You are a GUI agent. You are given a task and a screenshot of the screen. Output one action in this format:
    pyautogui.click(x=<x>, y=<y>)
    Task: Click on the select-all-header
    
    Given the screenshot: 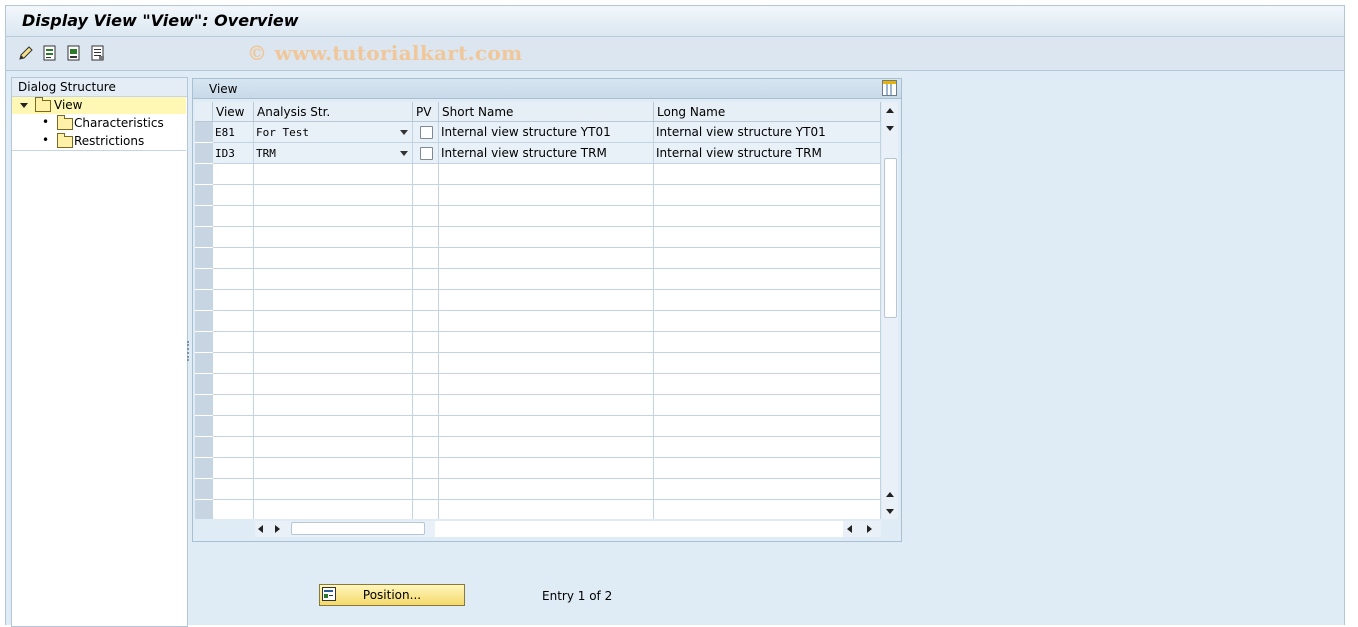 What is the action you would take?
    pyautogui.click(x=204, y=112)
    